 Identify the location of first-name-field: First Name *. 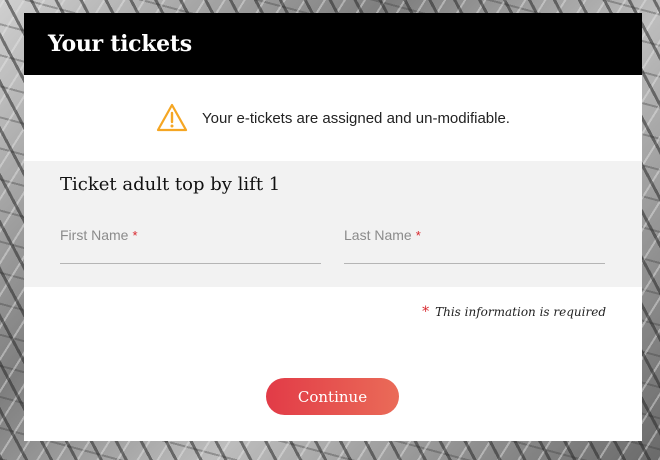
(190, 245).